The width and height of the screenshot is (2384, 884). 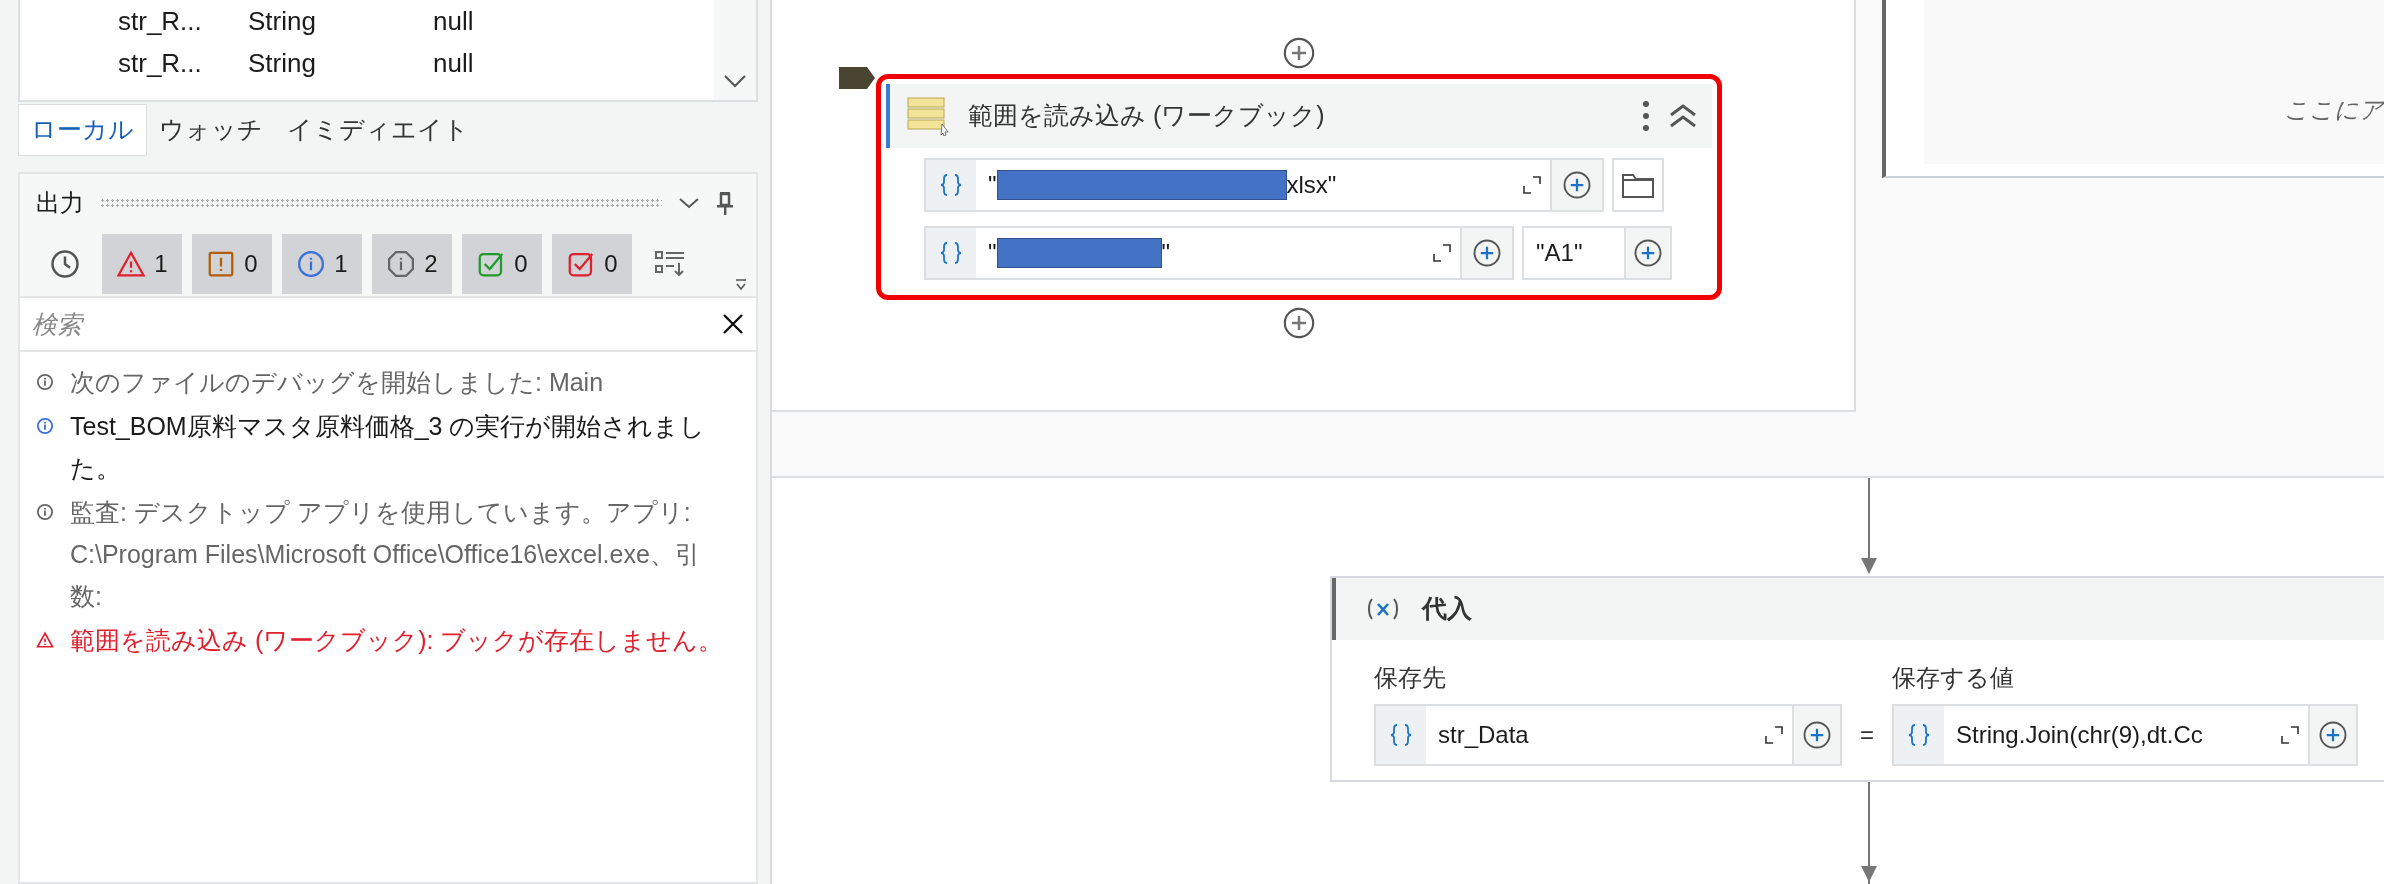 What do you see at coordinates (388, 324) in the screenshot?
I see `search-field: 検索` at bounding box center [388, 324].